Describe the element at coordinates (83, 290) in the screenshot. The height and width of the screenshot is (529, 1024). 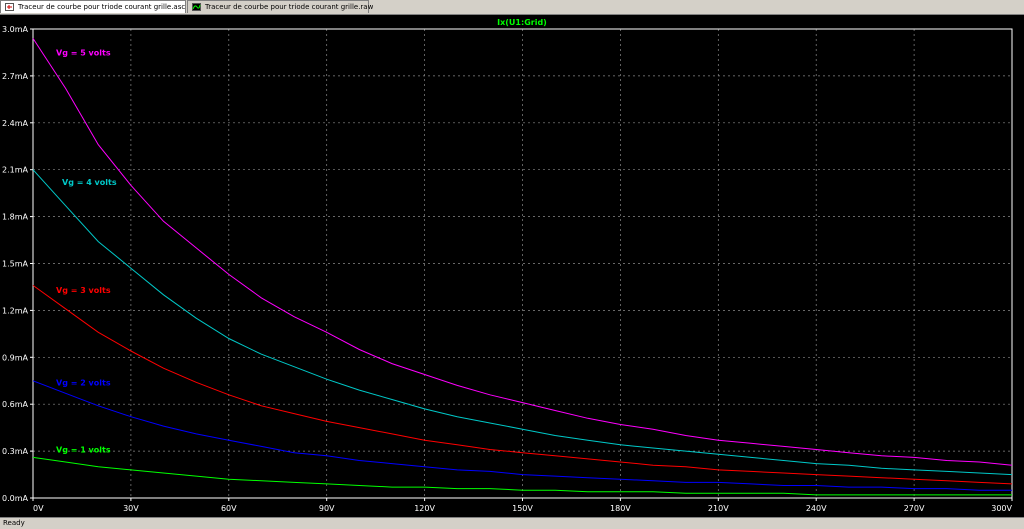
I see `series-label: Vg = 3 volts` at that location.